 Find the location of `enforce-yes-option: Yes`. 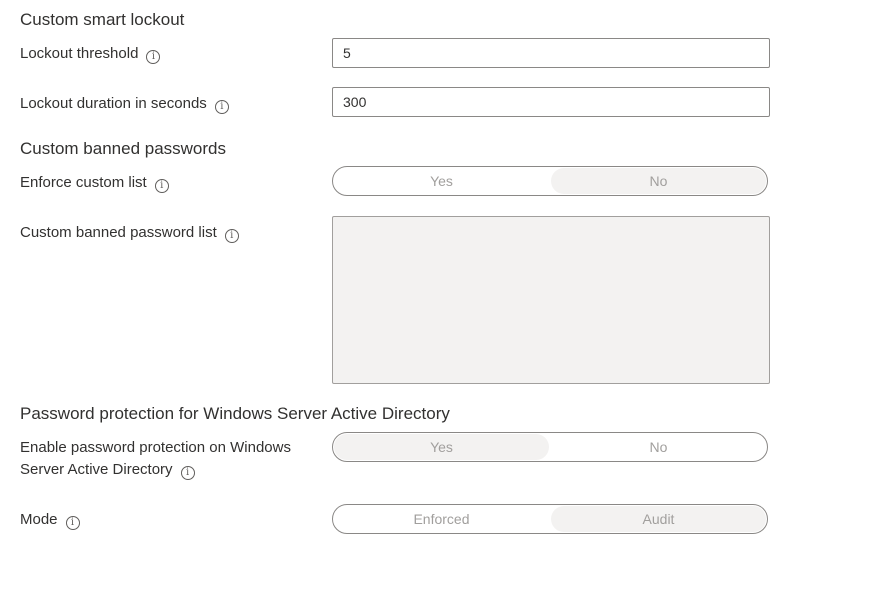

enforce-yes-option: Yes is located at coordinates (441, 181).